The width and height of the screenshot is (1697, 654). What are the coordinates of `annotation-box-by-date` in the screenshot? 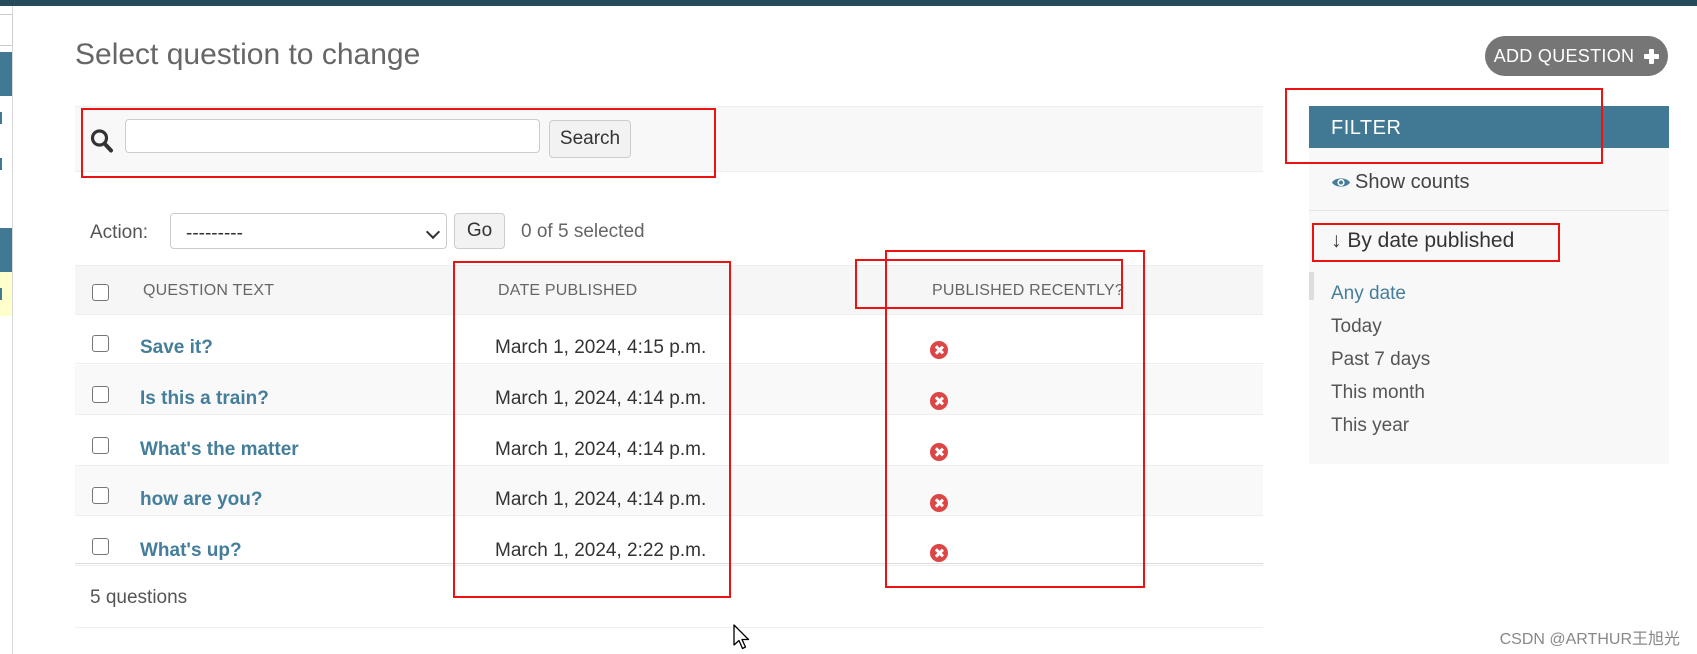 It's located at (1436, 242).